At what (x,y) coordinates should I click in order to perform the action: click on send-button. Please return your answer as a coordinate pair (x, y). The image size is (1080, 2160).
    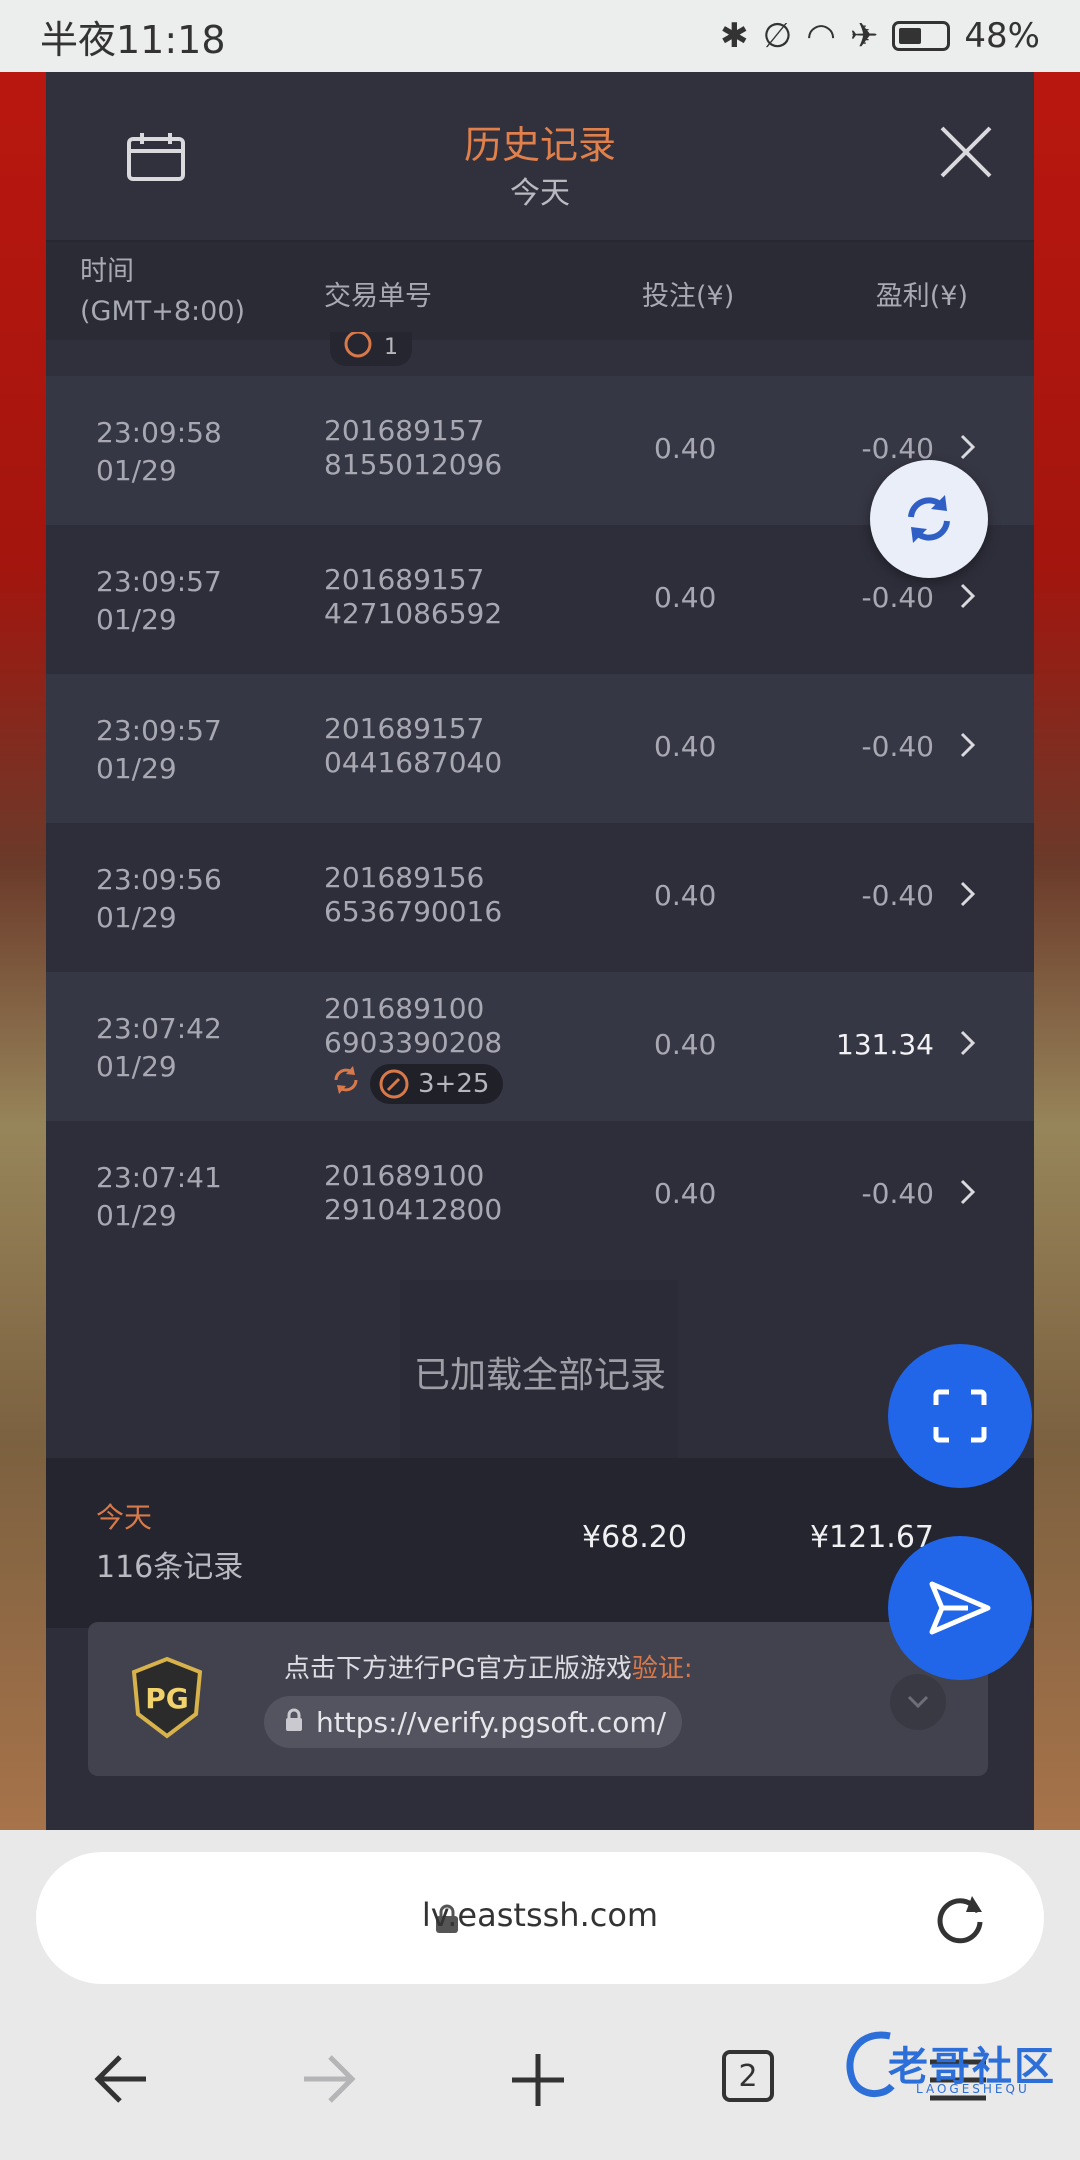
    Looking at the image, I should click on (960, 1608).